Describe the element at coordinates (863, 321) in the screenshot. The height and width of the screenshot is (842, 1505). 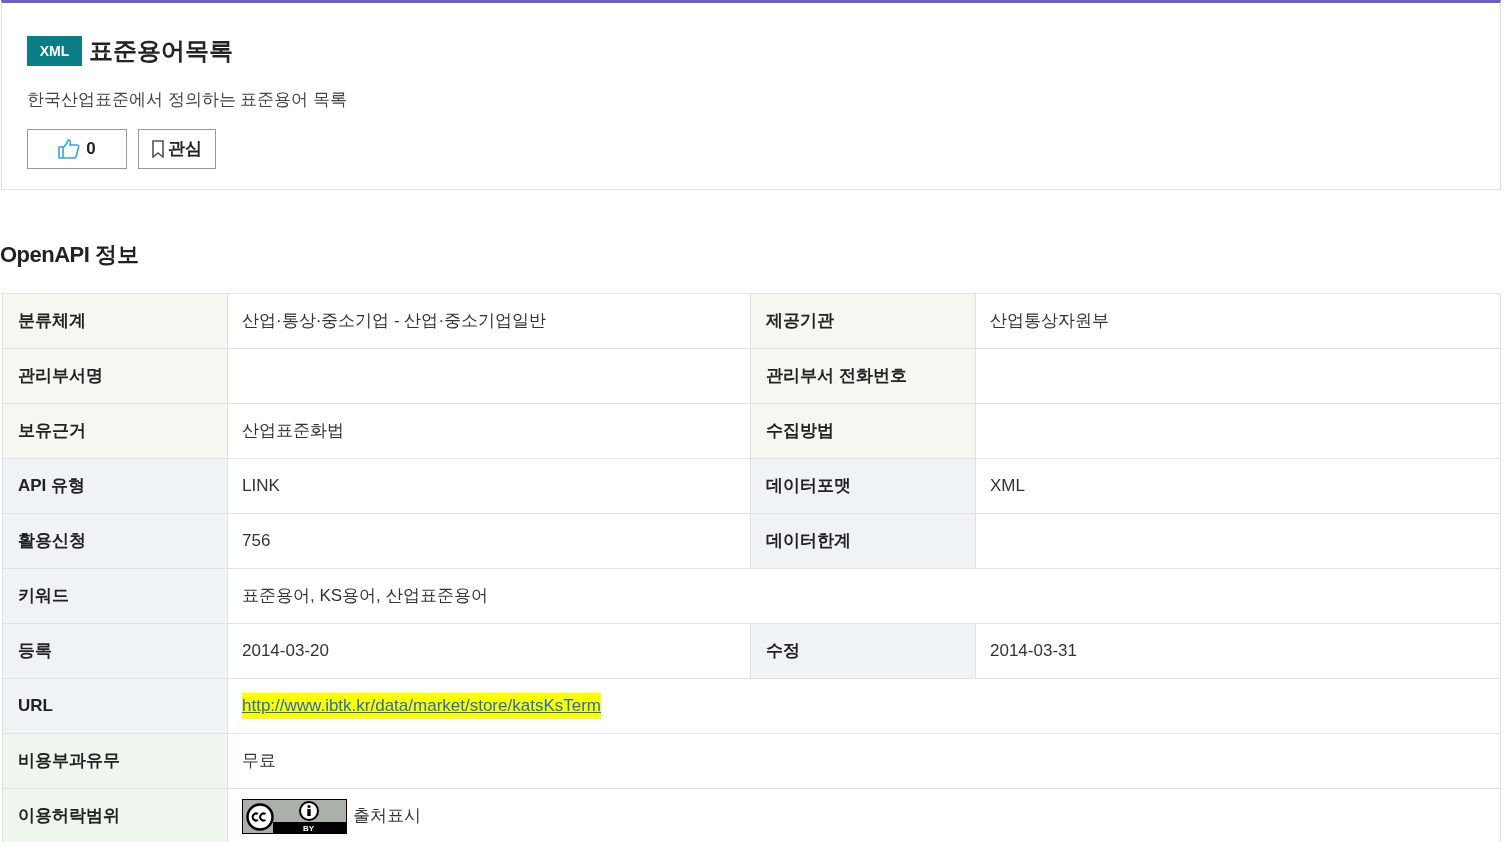
I see `row-label: 제공기관` at that location.